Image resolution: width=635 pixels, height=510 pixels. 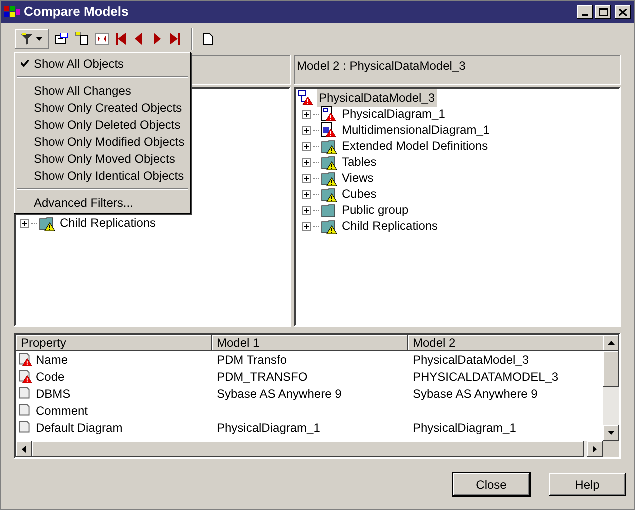 I want to click on window-title: Compare Models, so click(x=76, y=12).